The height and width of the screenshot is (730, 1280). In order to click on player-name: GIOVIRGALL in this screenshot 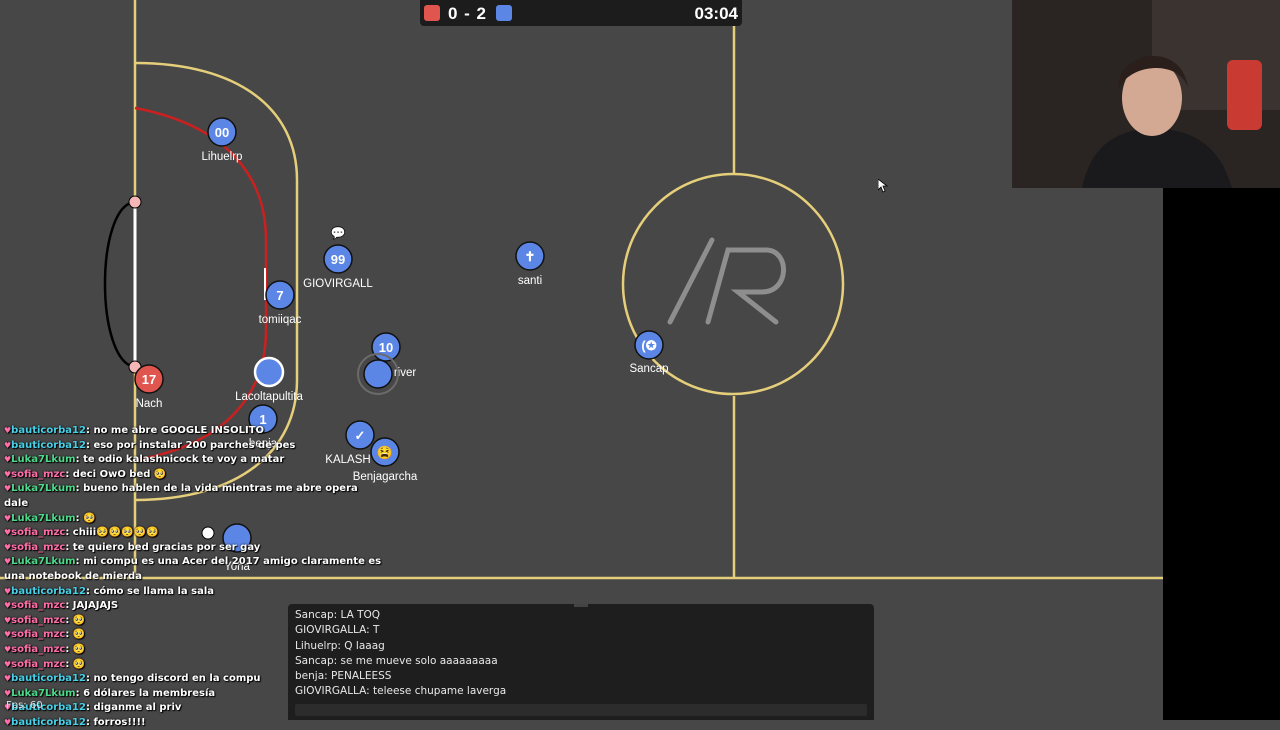, I will do `click(338, 284)`.